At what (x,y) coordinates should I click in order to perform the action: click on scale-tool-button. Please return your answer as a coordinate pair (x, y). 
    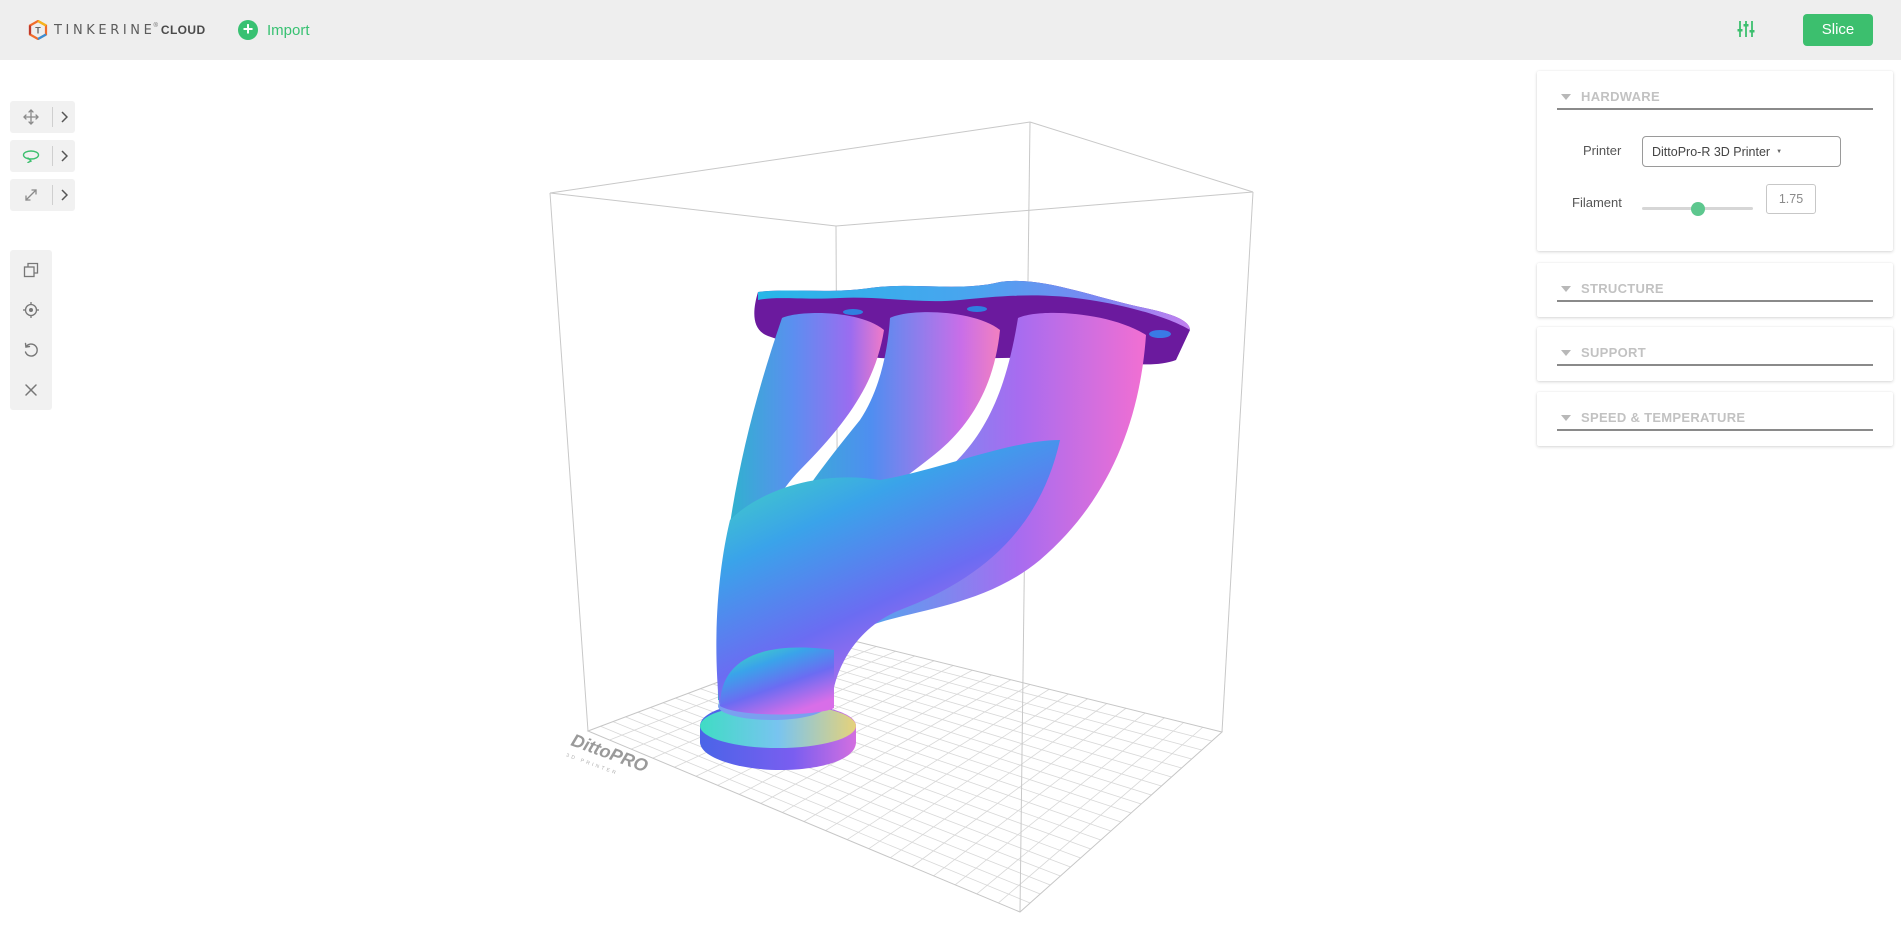
    Looking at the image, I should click on (31, 195).